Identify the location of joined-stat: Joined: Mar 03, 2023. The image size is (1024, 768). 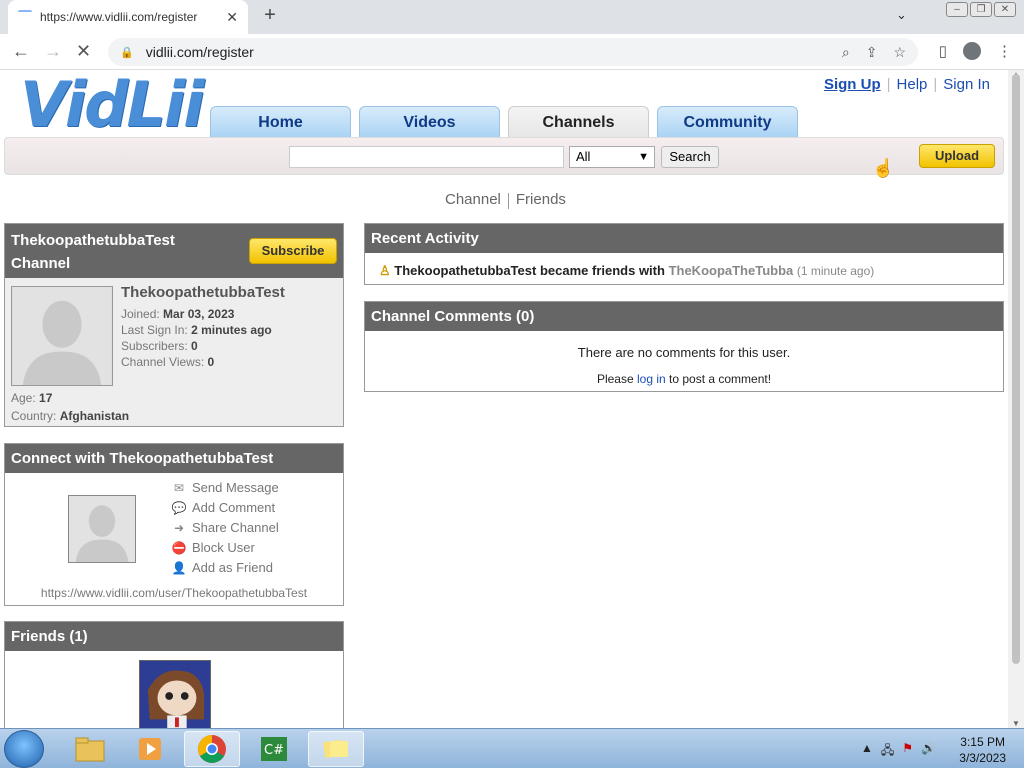
(177, 314).